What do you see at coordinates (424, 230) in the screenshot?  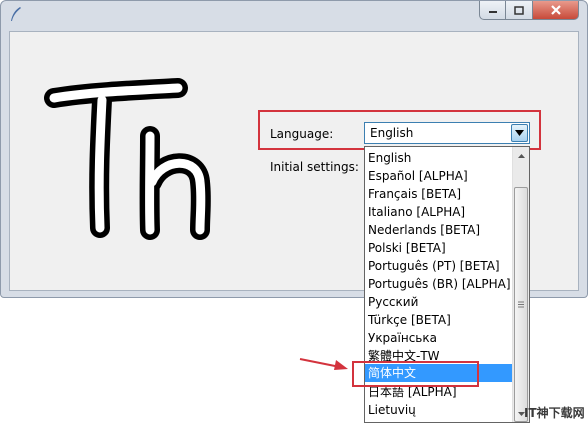 I see `language-option: Nederlands [BETA]` at bounding box center [424, 230].